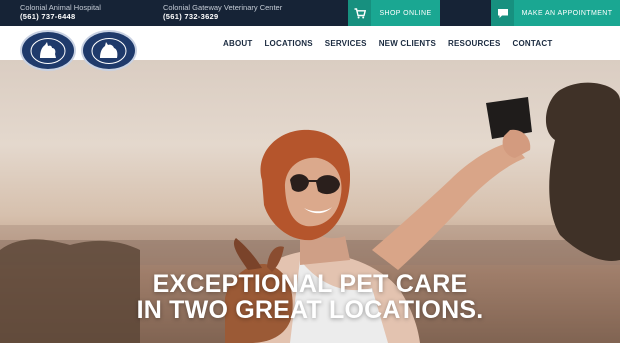 Image resolution: width=620 pixels, height=343 pixels. What do you see at coordinates (567, 13) in the screenshot?
I see `make-appointment-button: MAKE AN APPOINTMENT` at bounding box center [567, 13].